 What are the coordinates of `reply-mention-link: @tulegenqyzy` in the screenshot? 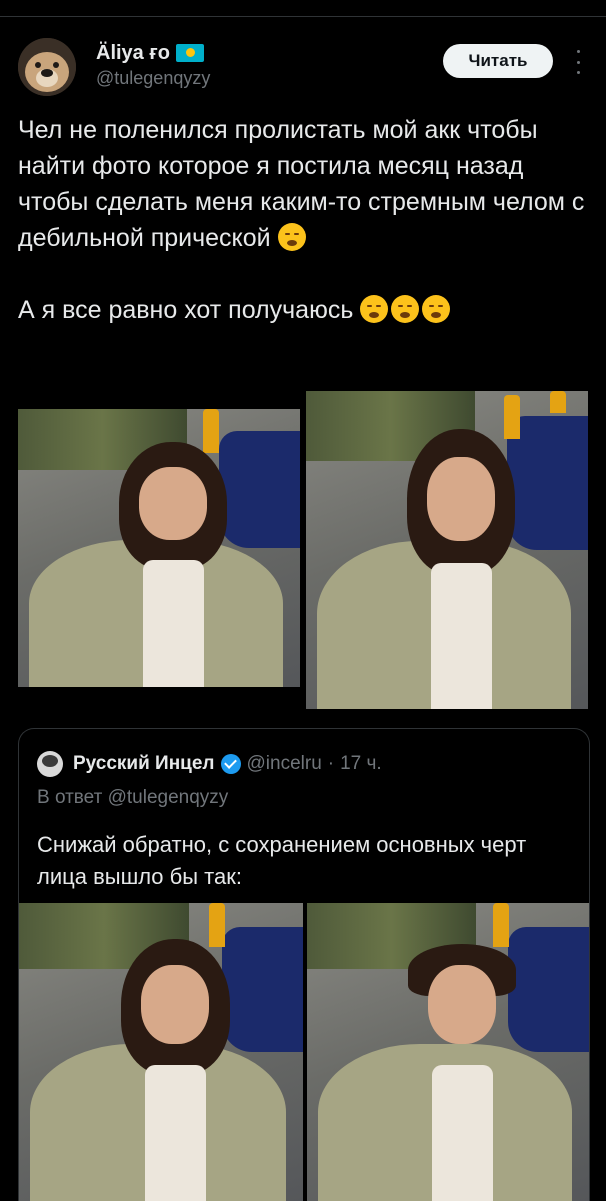 It's located at (168, 797).